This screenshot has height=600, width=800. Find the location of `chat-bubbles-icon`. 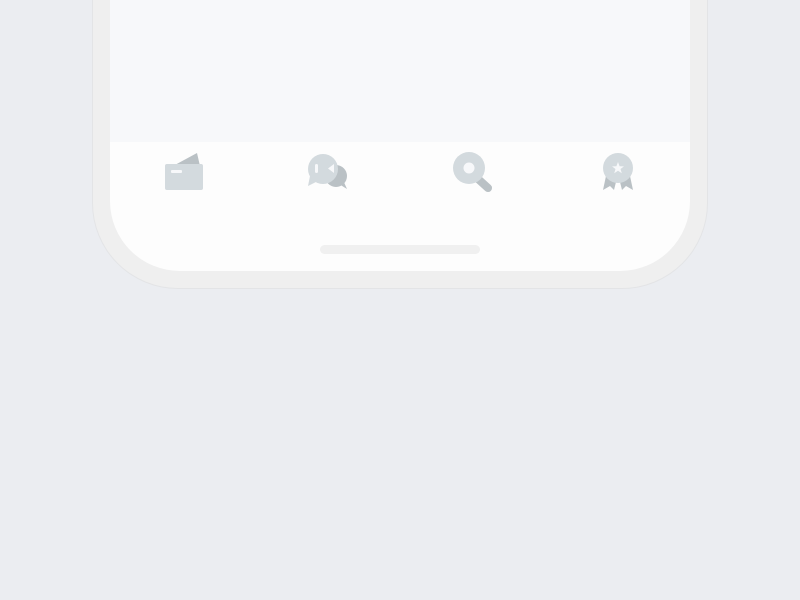

chat-bubbles-icon is located at coordinates (328, 172).